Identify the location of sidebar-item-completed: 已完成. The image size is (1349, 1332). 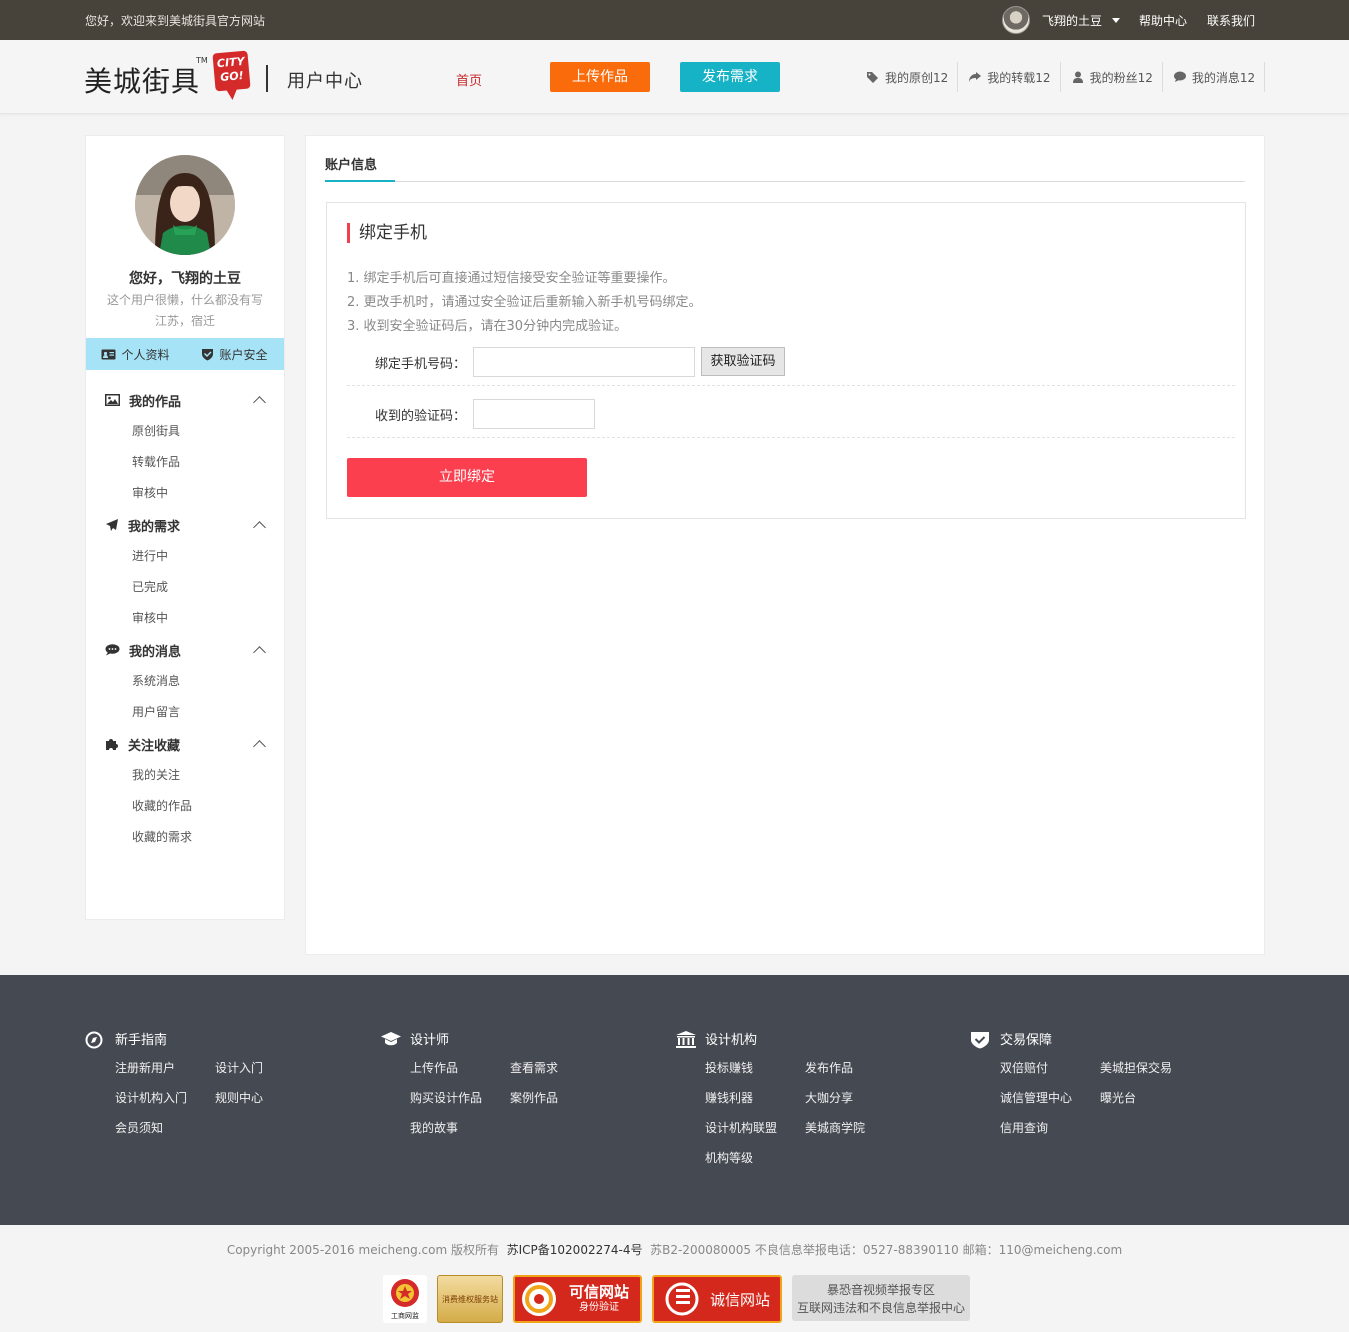
(185, 587).